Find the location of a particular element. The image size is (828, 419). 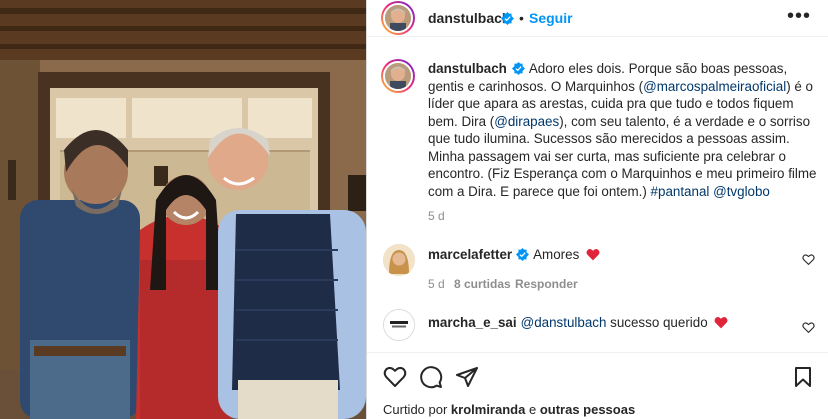

commenter-avatar-image is located at coordinates (399, 260).